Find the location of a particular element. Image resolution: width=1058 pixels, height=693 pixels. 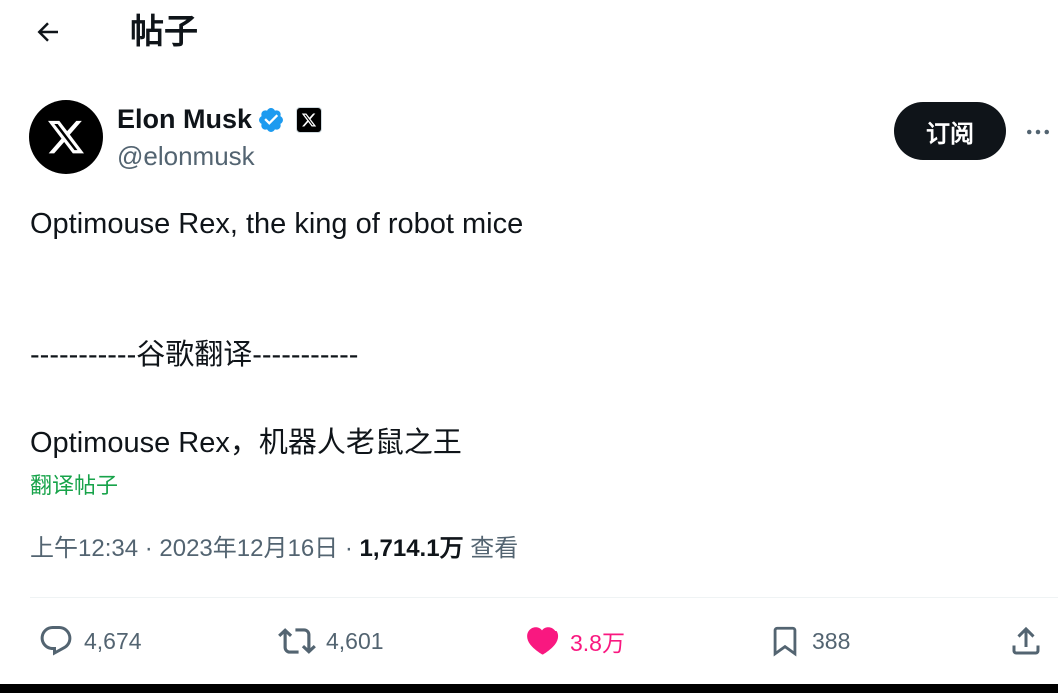

bookmark-icon is located at coordinates (785, 641).